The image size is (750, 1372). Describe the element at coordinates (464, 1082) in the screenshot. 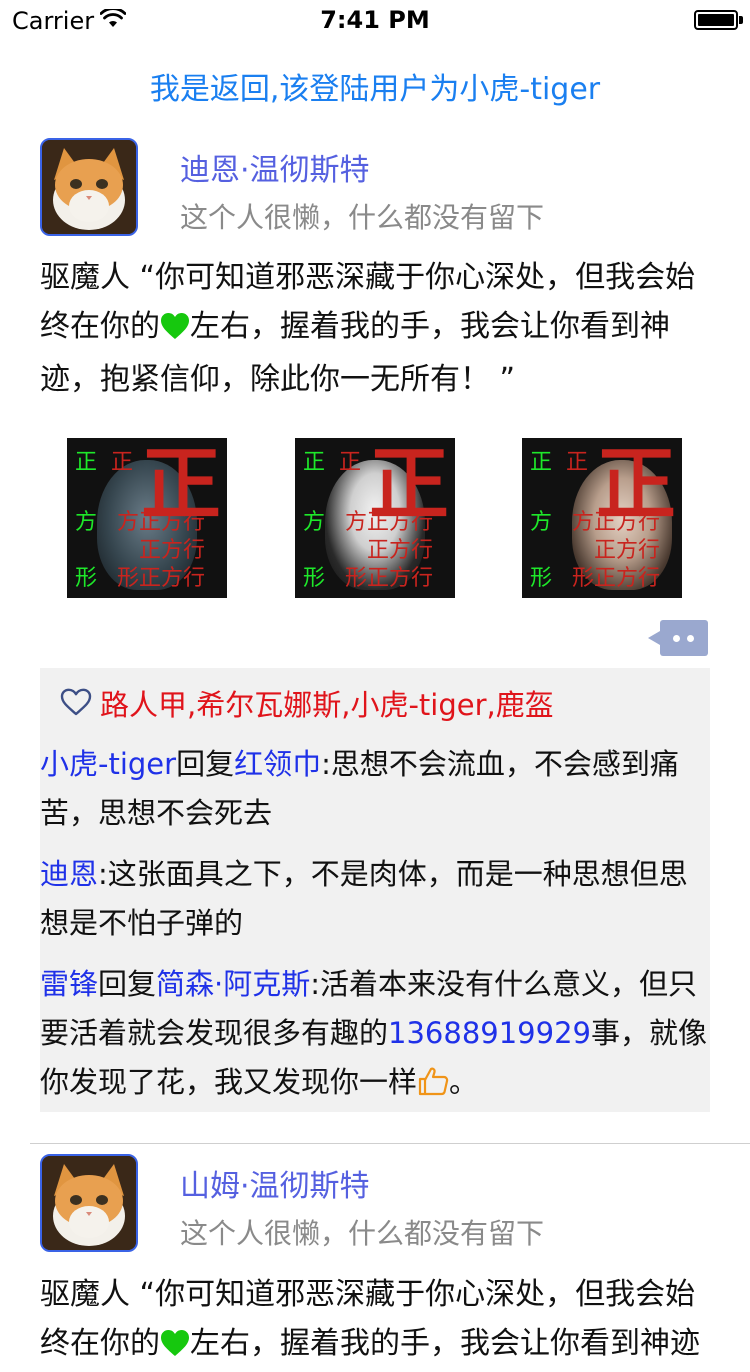

I see `comment-end: 。` at that location.